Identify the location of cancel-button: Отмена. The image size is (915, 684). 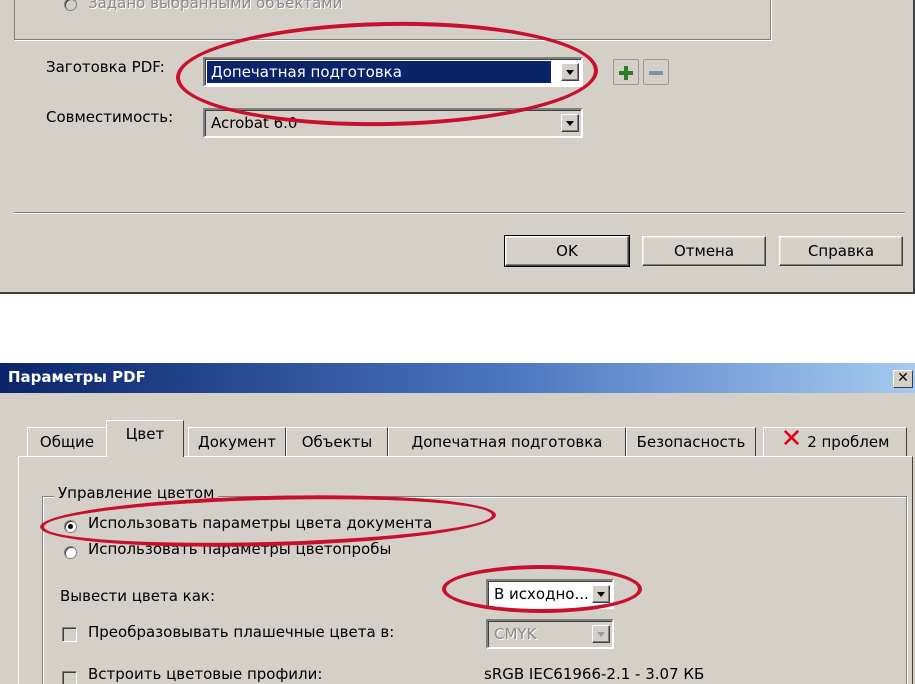
(704, 251).